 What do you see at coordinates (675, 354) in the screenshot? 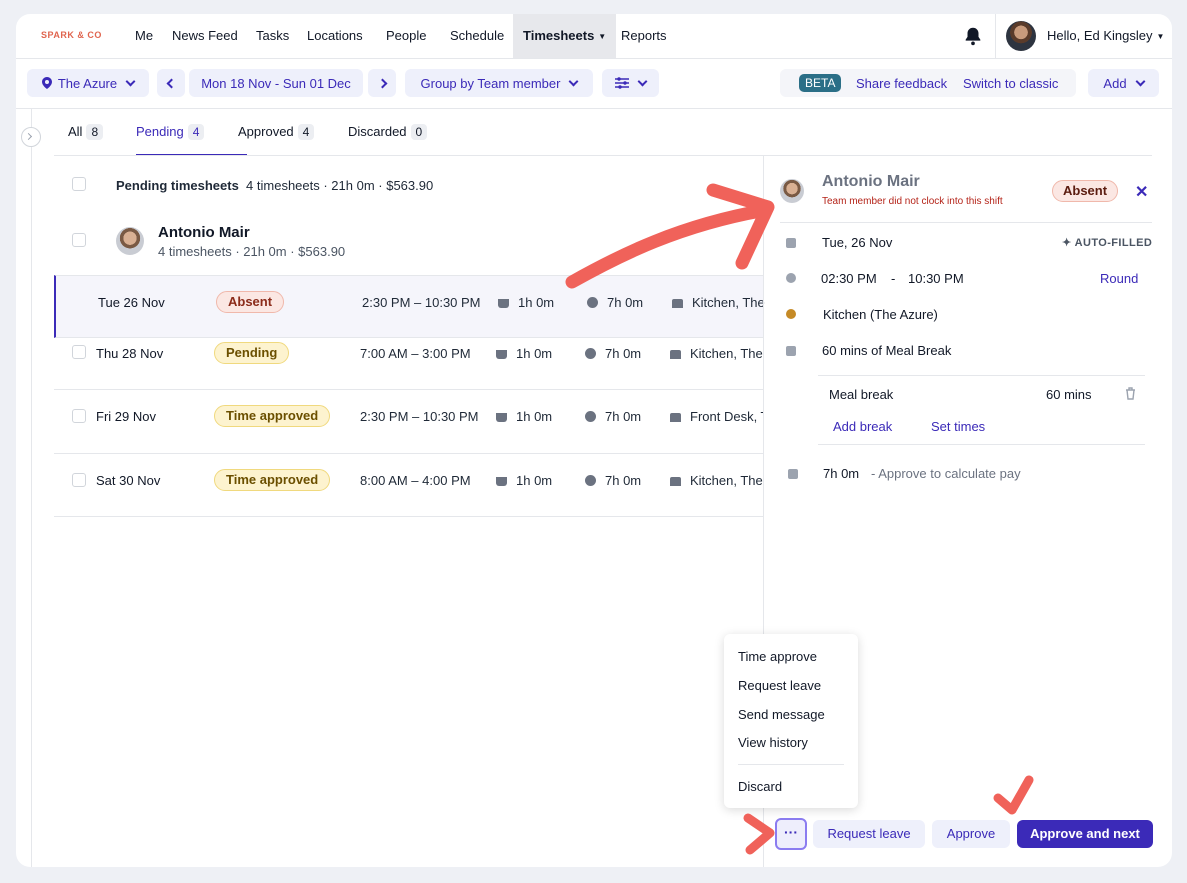
I see `store-icon` at bounding box center [675, 354].